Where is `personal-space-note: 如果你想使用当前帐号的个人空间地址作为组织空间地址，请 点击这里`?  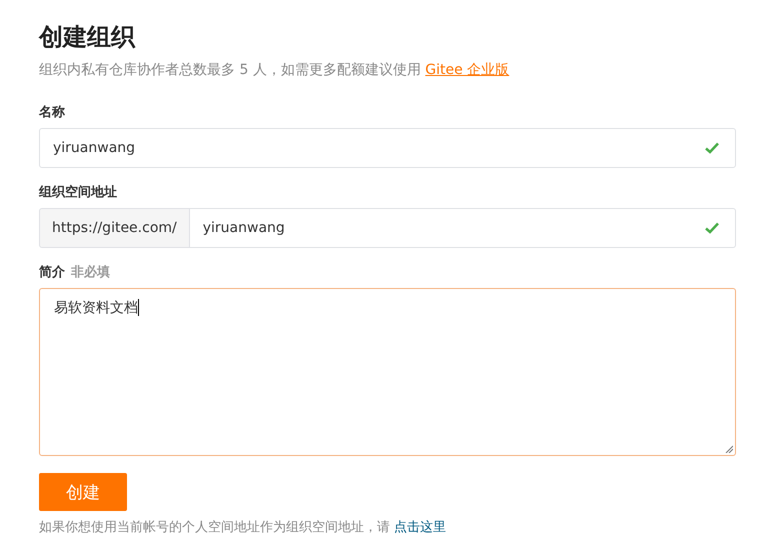 personal-space-note: 如果你想使用当前帐号的个人空间地址作为组织空间地址，请 点击这里 is located at coordinates (243, 528).